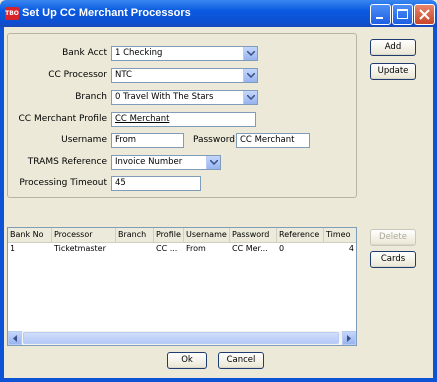 The width and height of the screenshot is (437, 382). What do you see at coordinates (2, 204) in the screenshot?
I see `window-frame-left` at bounding box center [2, 204].